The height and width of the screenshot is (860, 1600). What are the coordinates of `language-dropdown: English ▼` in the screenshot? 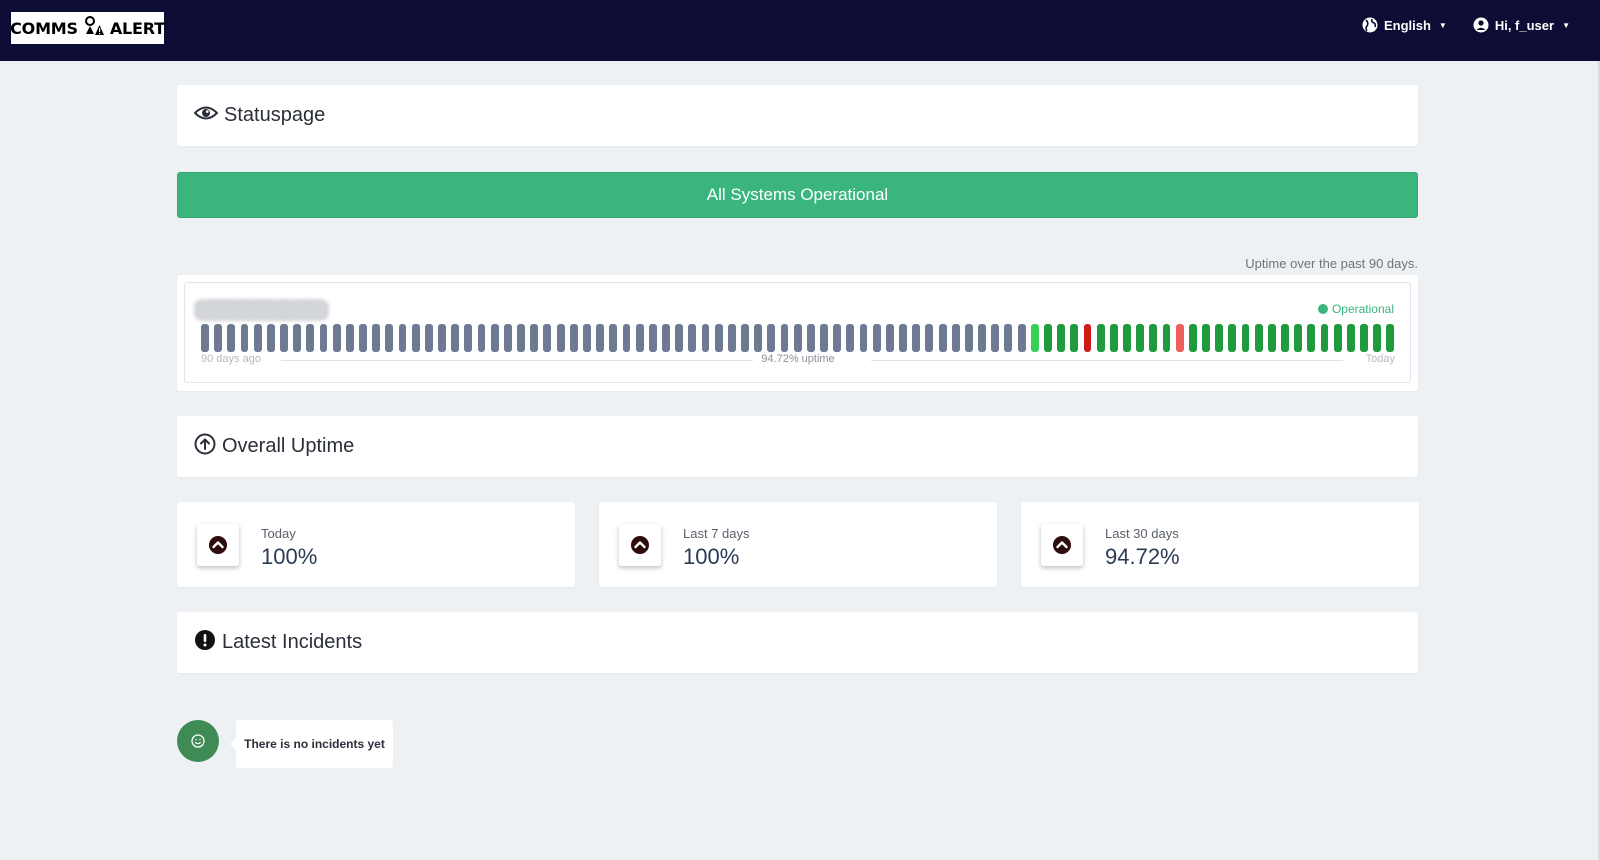 It's located at (1404, 25).